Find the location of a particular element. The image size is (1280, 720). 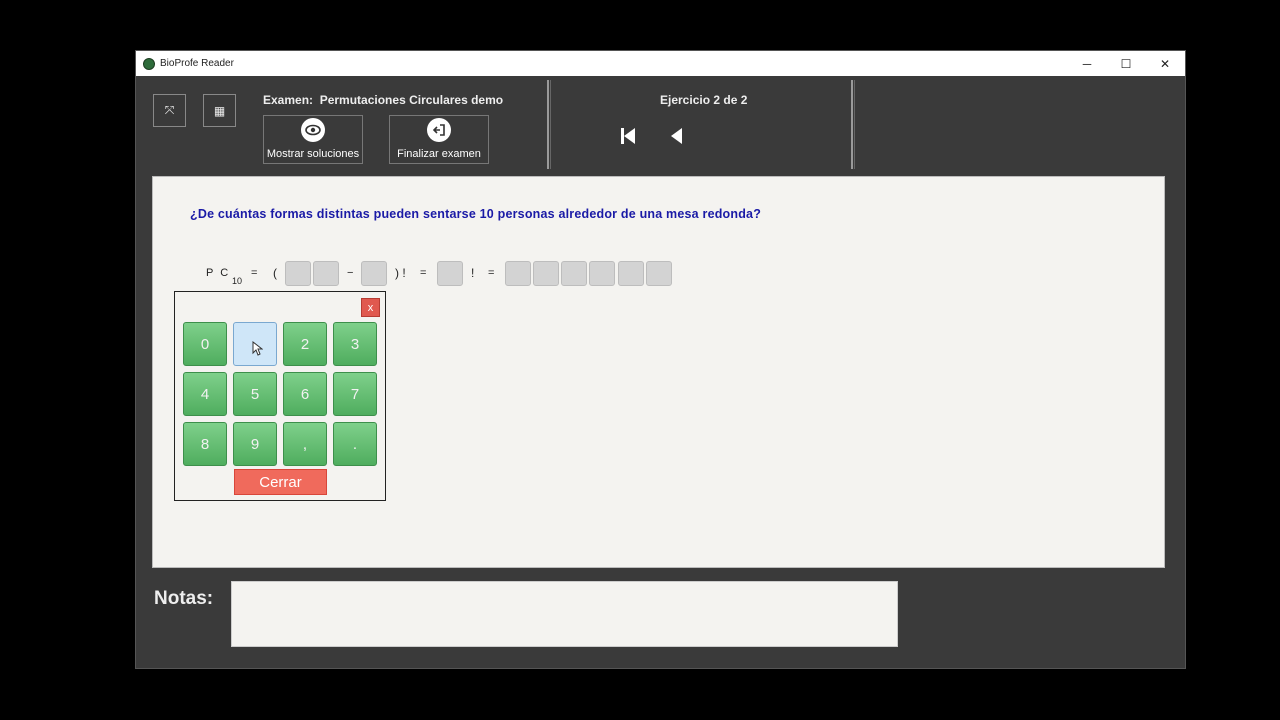

mouse-cursor-icon is located at coordinates (257, 348).